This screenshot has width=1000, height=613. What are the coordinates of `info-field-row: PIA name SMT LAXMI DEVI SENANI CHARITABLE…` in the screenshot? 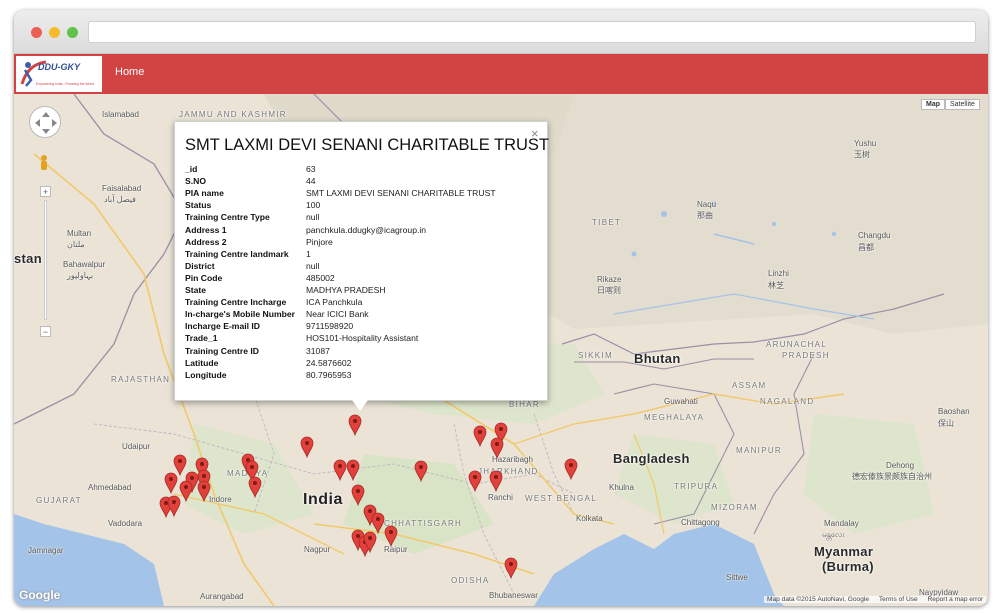 It's located at (362, 193).